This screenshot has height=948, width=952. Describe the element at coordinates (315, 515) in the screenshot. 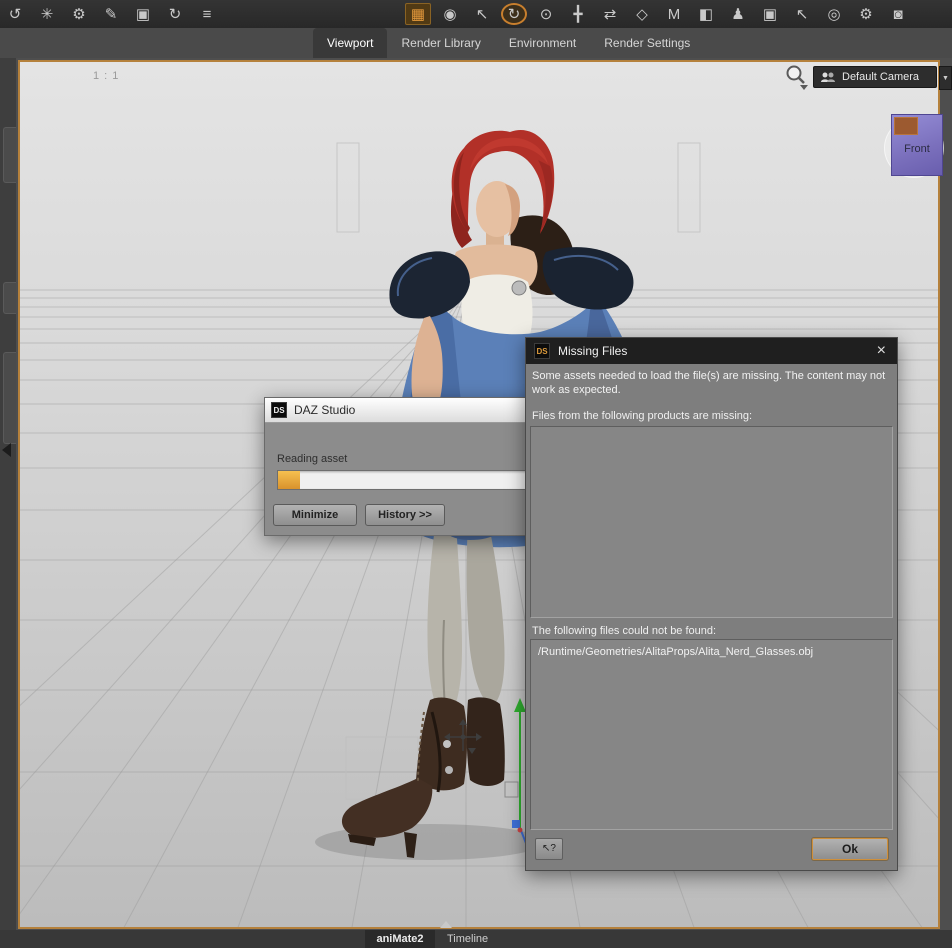

I see `minimize-button: Minimize` at that location.